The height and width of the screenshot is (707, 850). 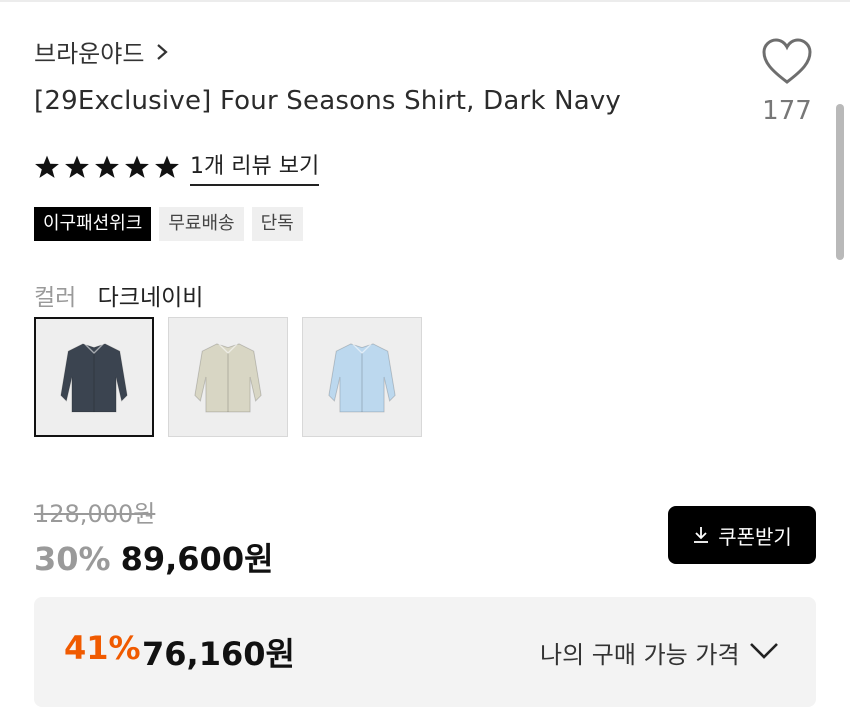 What do you see at coordinates (93, 224) in the screenshot?
I see `badge: 이구패션위크` at bounding box center [93, 224].